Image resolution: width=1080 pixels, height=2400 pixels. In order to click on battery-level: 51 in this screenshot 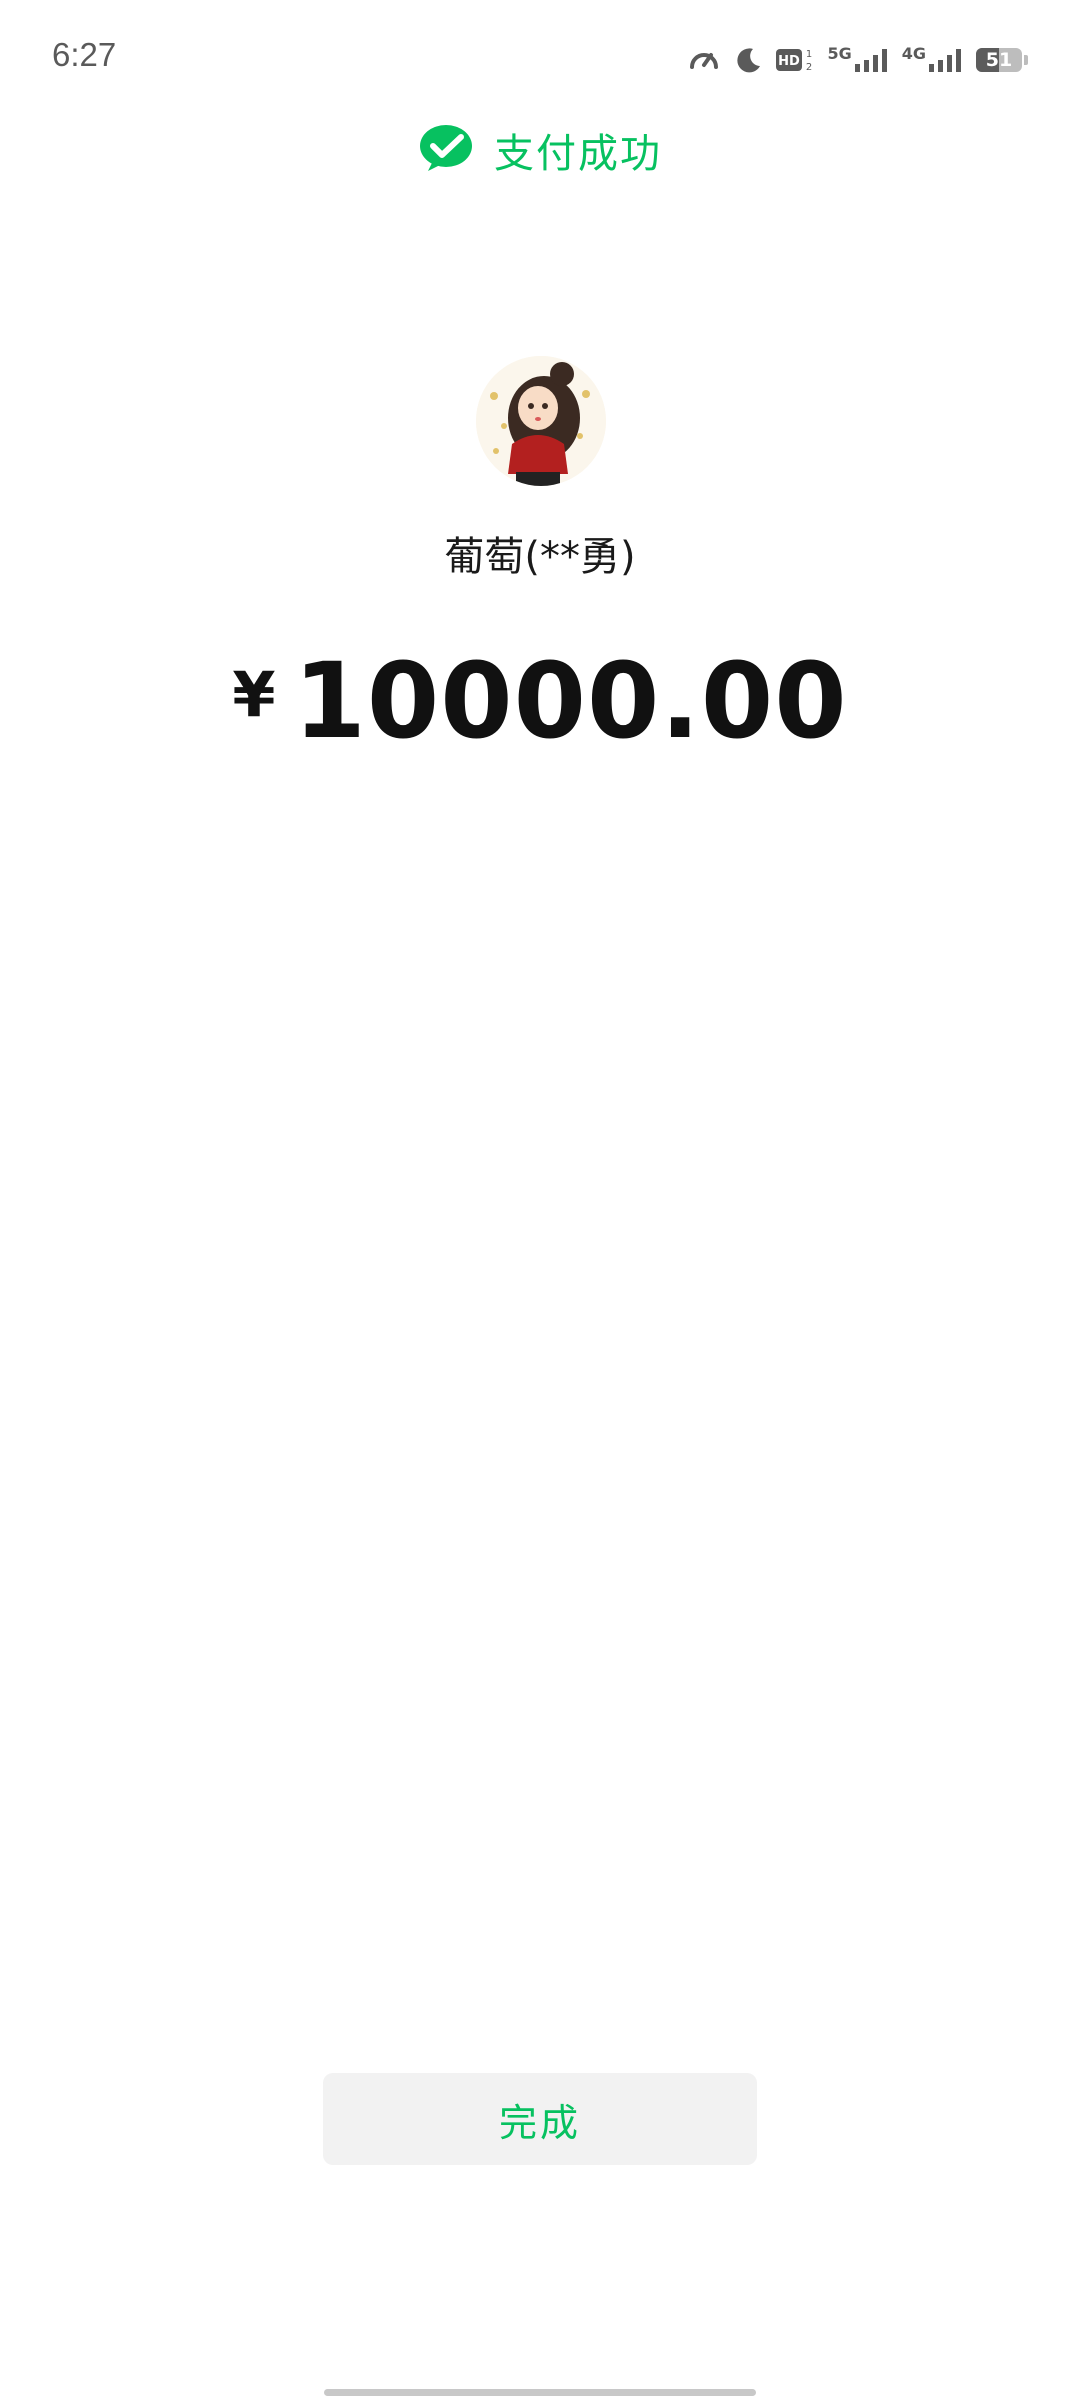, I will do `click(999, 60)`.